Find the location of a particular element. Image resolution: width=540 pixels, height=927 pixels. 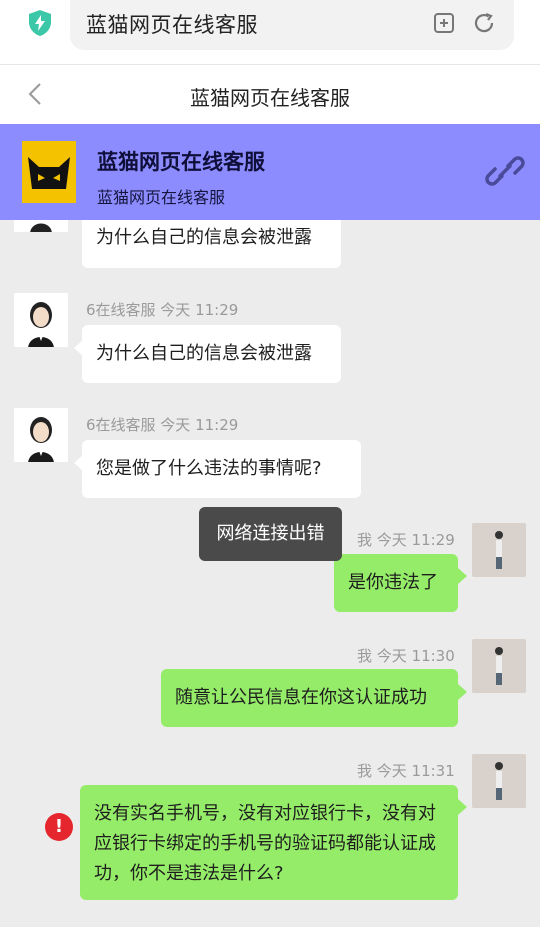

message-bubble-agent: 为什么自己的信息会被泄露 is located at coordinates (211, 354).